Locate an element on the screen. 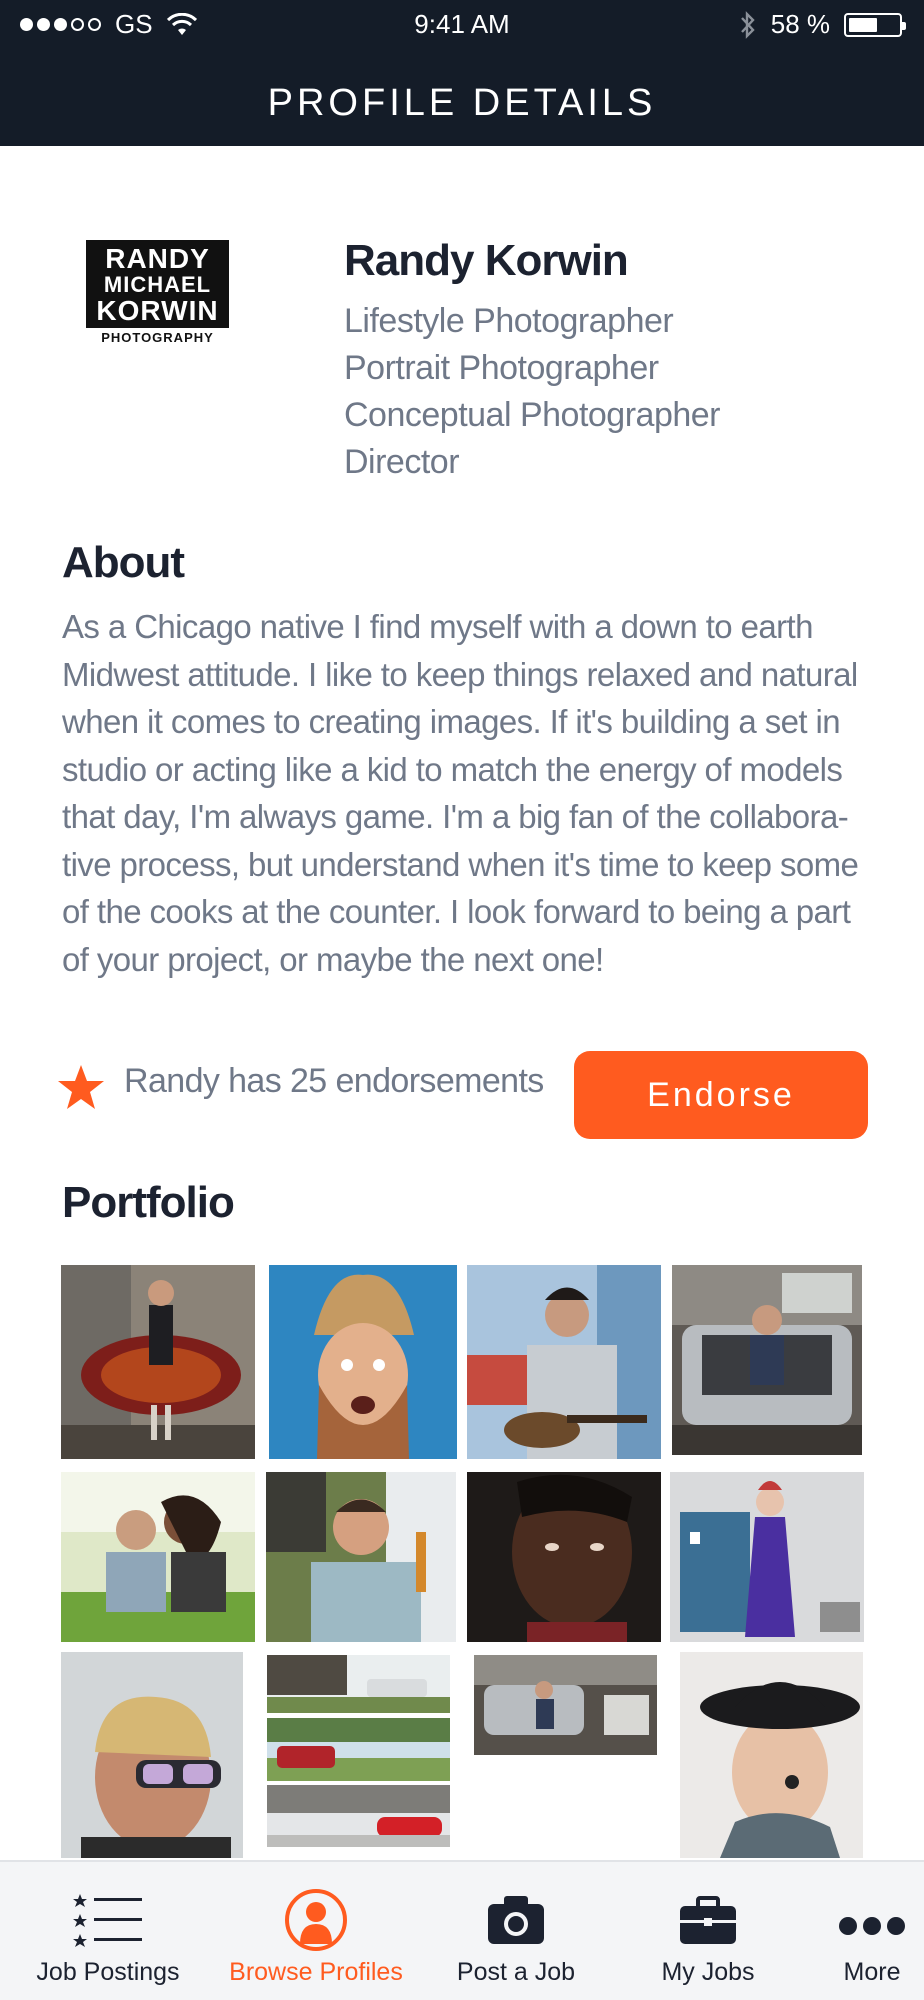 The height and width of the screenshot is (2000, 924). portfolio-photo-garage-man is located at coordinates (565, 1705).